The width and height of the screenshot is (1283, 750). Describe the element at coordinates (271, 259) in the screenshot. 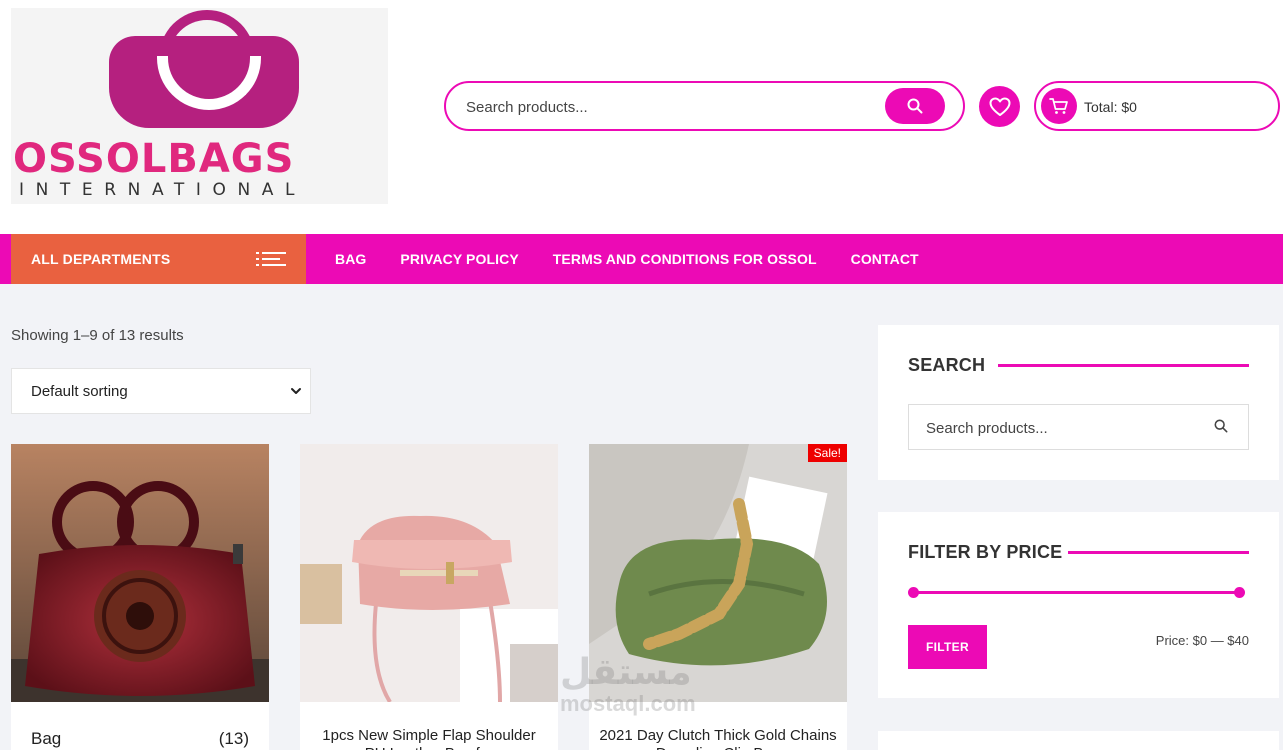

I see `menu-lines-icon` at that location.